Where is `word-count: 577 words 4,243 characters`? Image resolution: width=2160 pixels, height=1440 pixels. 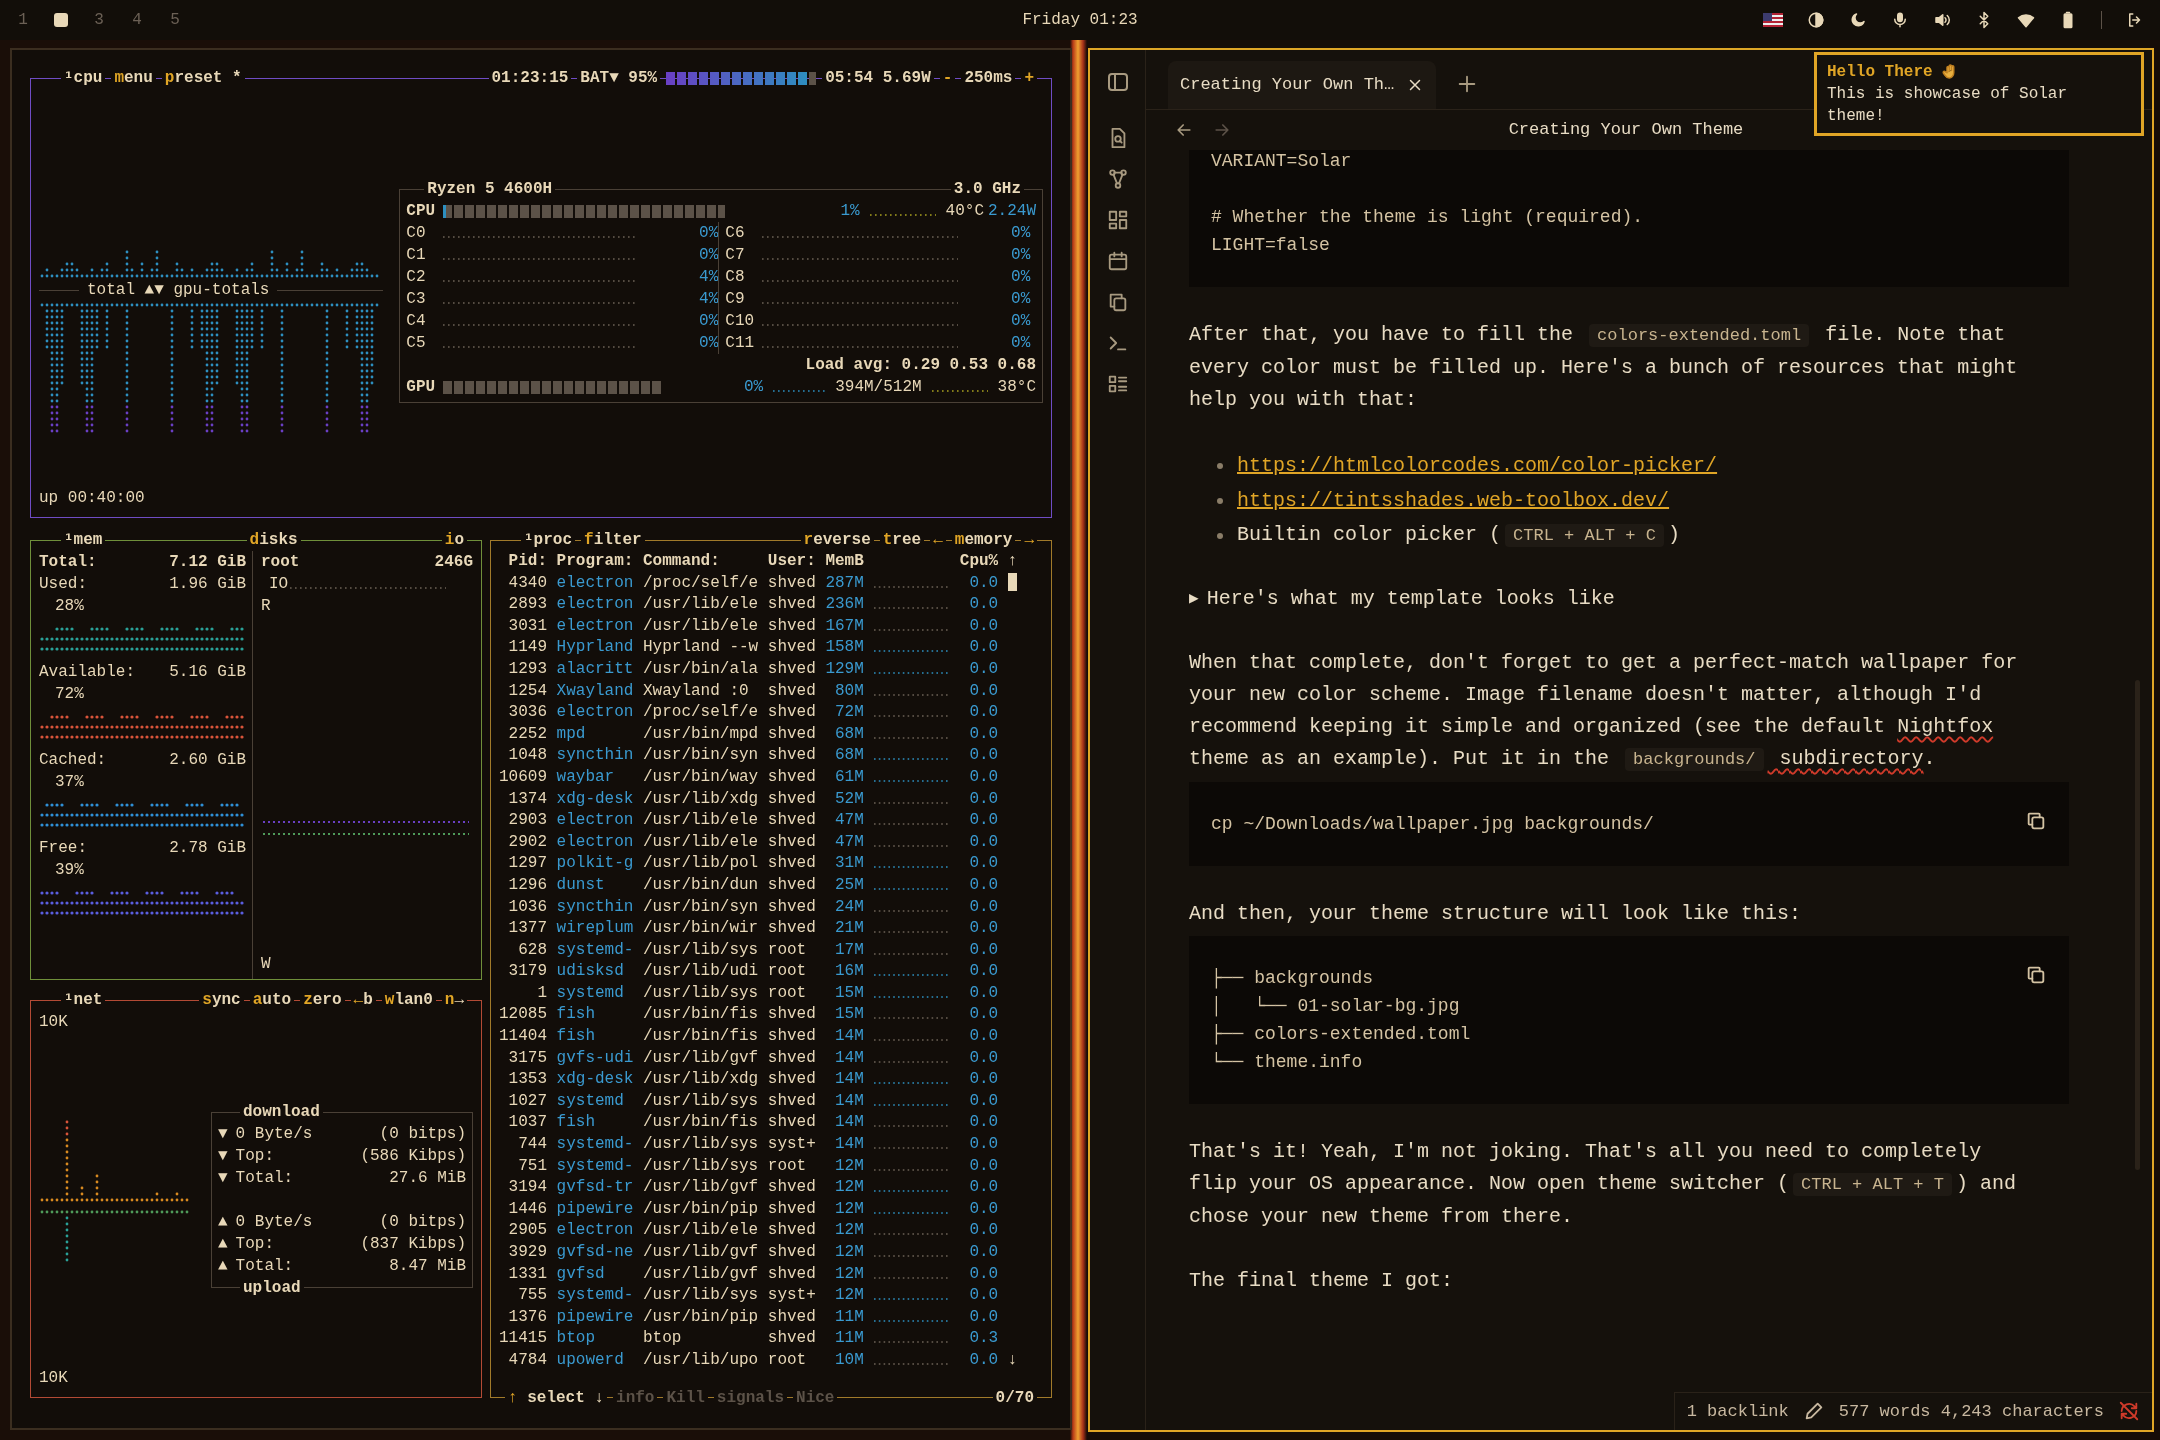 word-count: 577 words 4,243 characters is located at coordinates (1971, 1411).